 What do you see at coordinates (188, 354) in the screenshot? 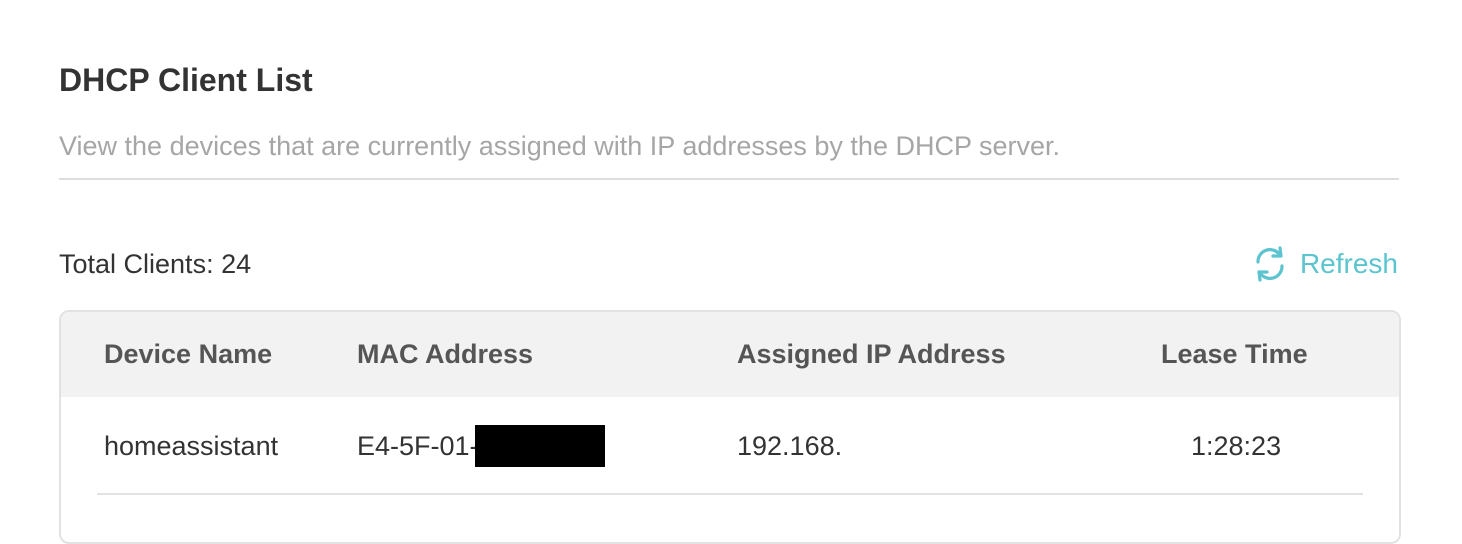
I see `column-header-device-name: Device Name` at bounding box center [188, 354].